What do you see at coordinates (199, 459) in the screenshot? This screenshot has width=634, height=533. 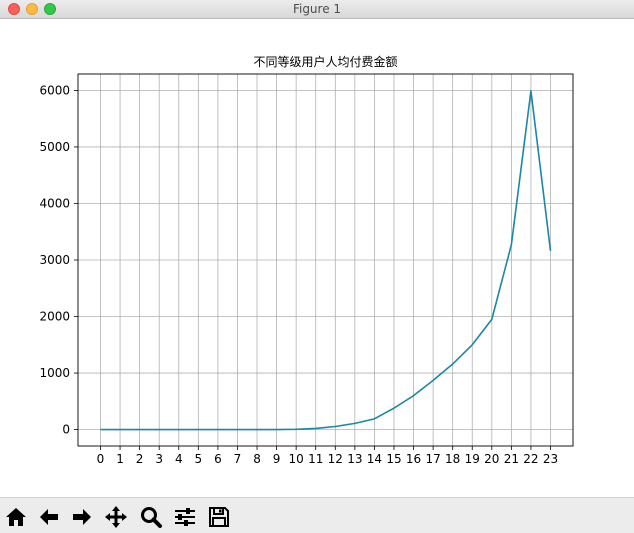 I see `x-tick-label: 5` at bounding box center [199, 459].